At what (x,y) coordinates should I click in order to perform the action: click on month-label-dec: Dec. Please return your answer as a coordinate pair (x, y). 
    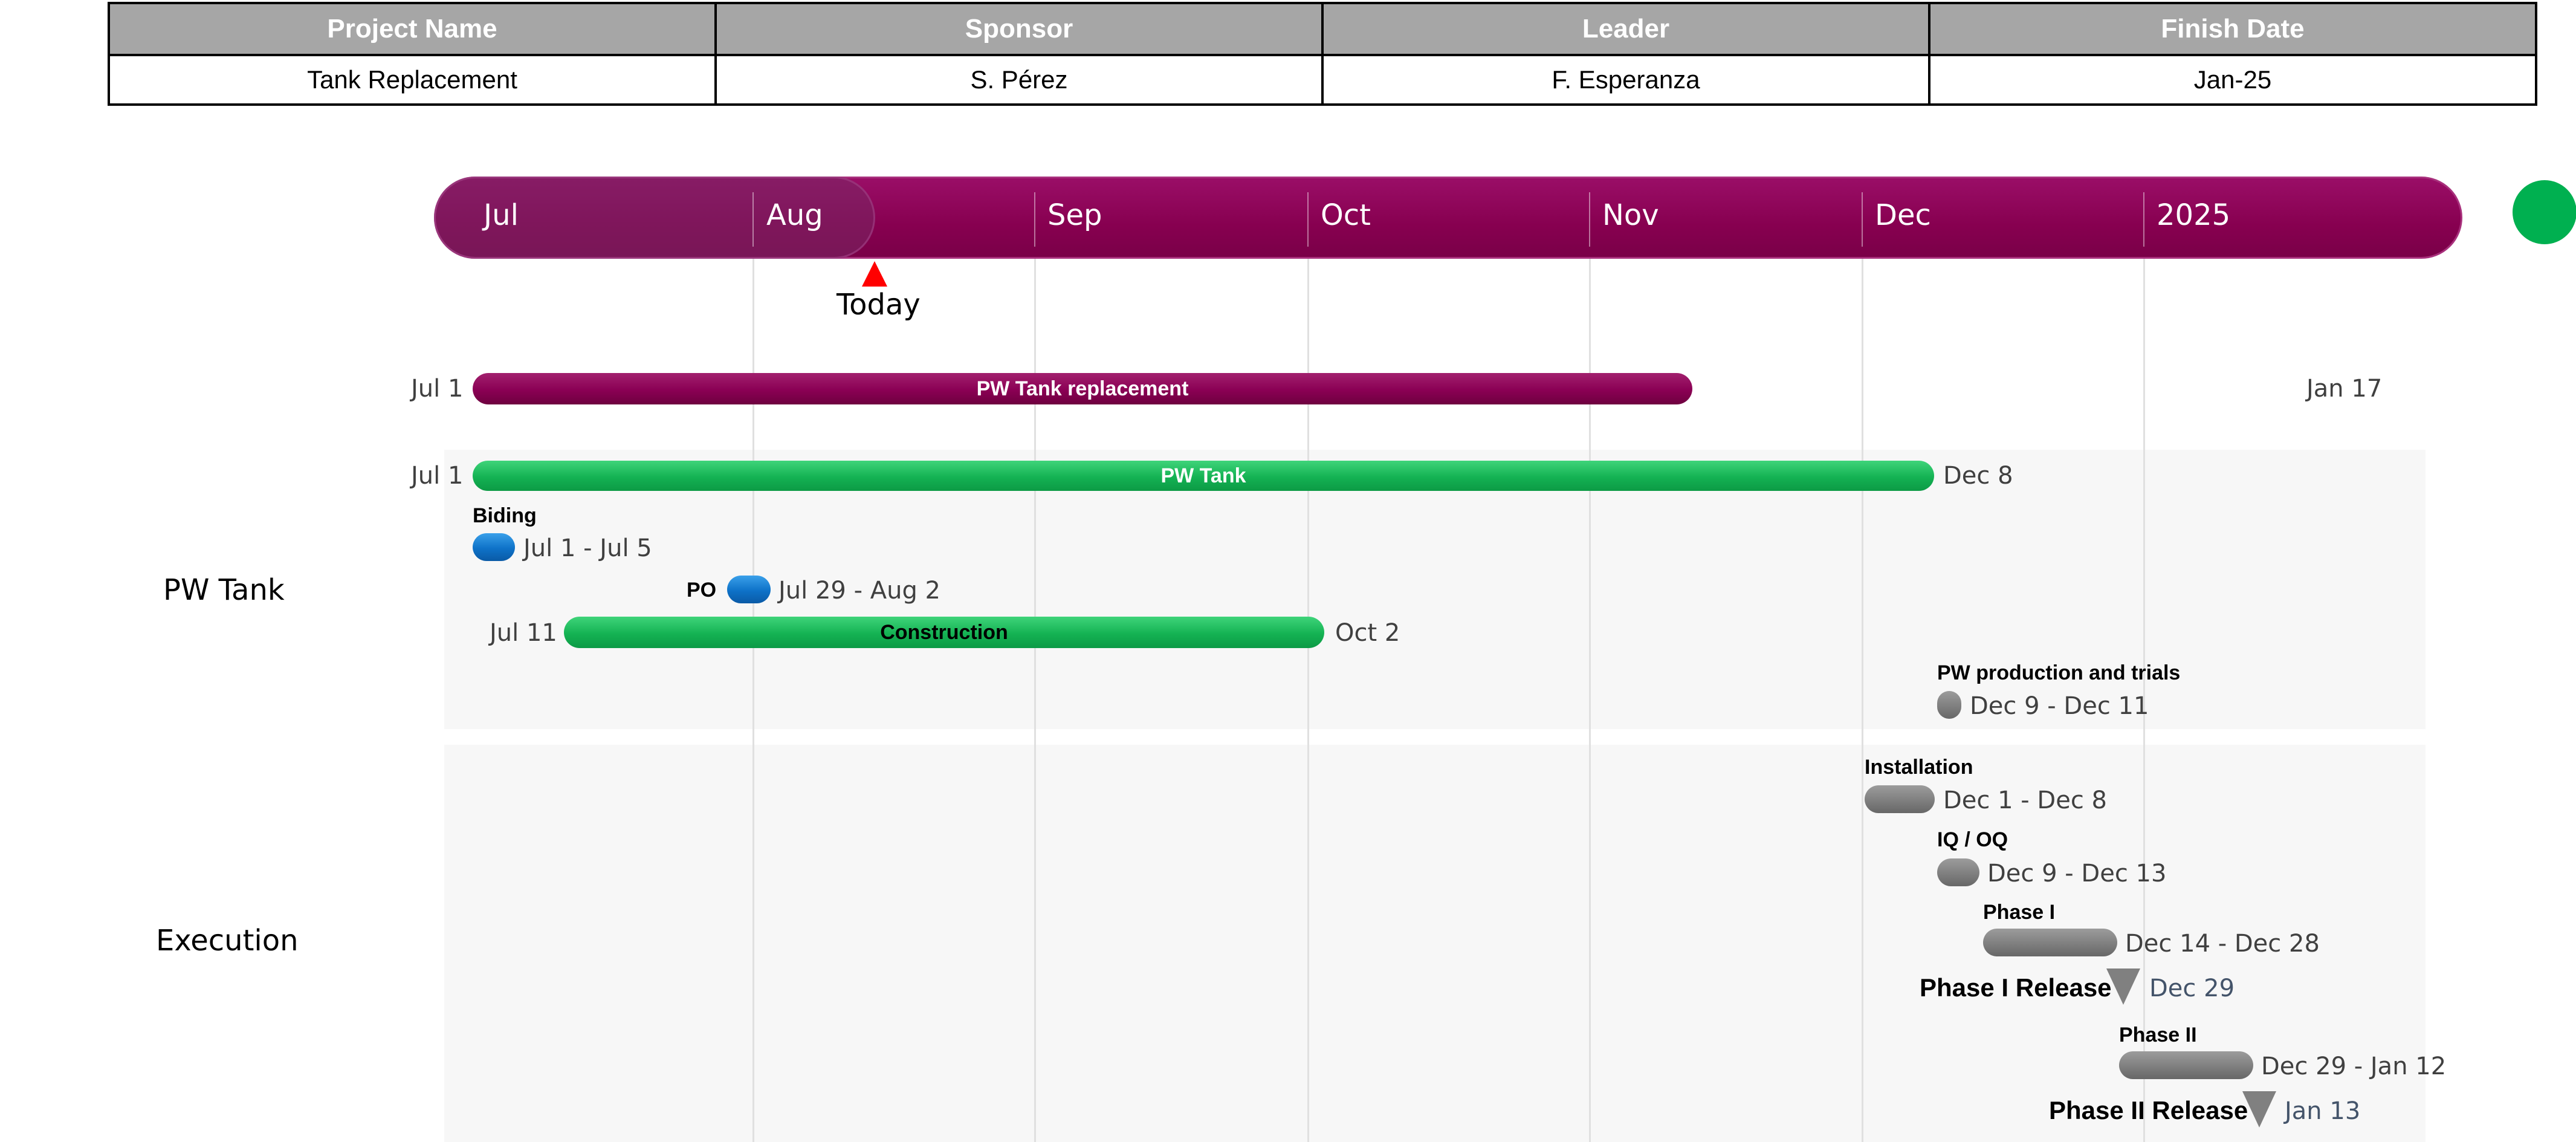
    Looking at the image, I should click on (1903, 215).